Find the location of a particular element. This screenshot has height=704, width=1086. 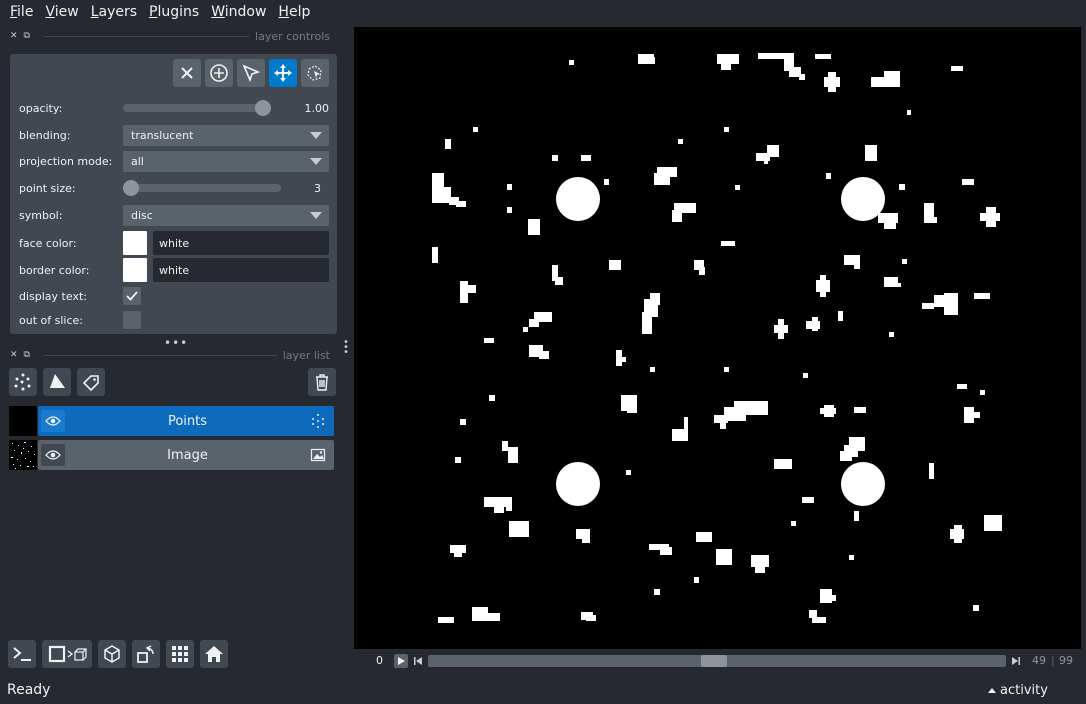

roll-dims-button is located at coordinates (112, 654).